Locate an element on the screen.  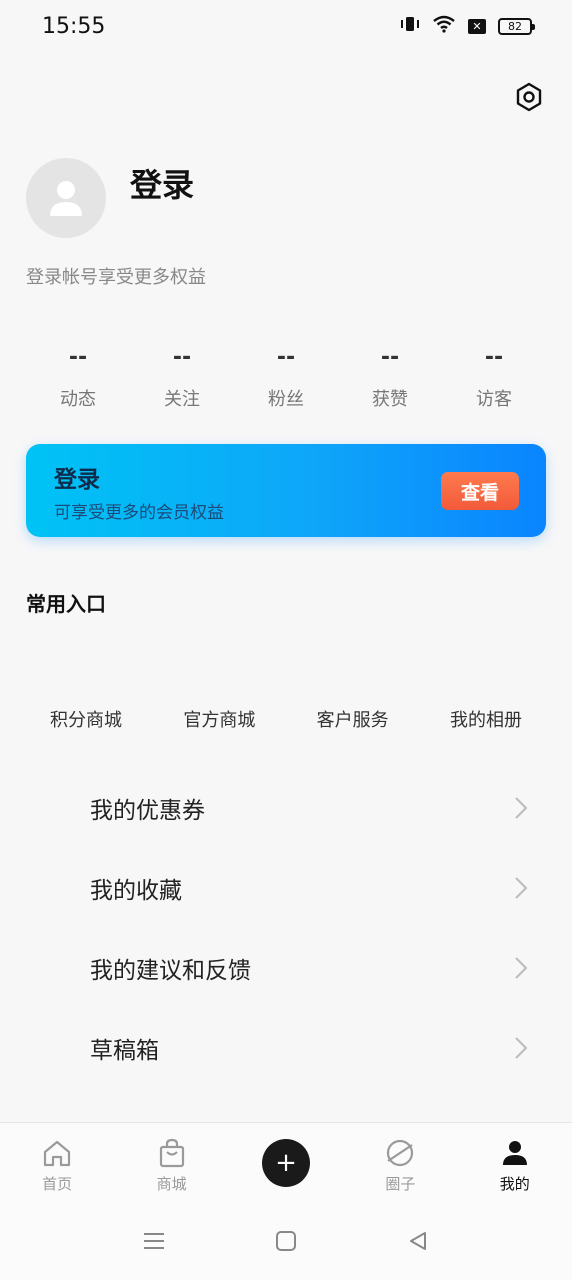
menu-item-coupons: 我的优惠券 is located at coordinates (286, 808).